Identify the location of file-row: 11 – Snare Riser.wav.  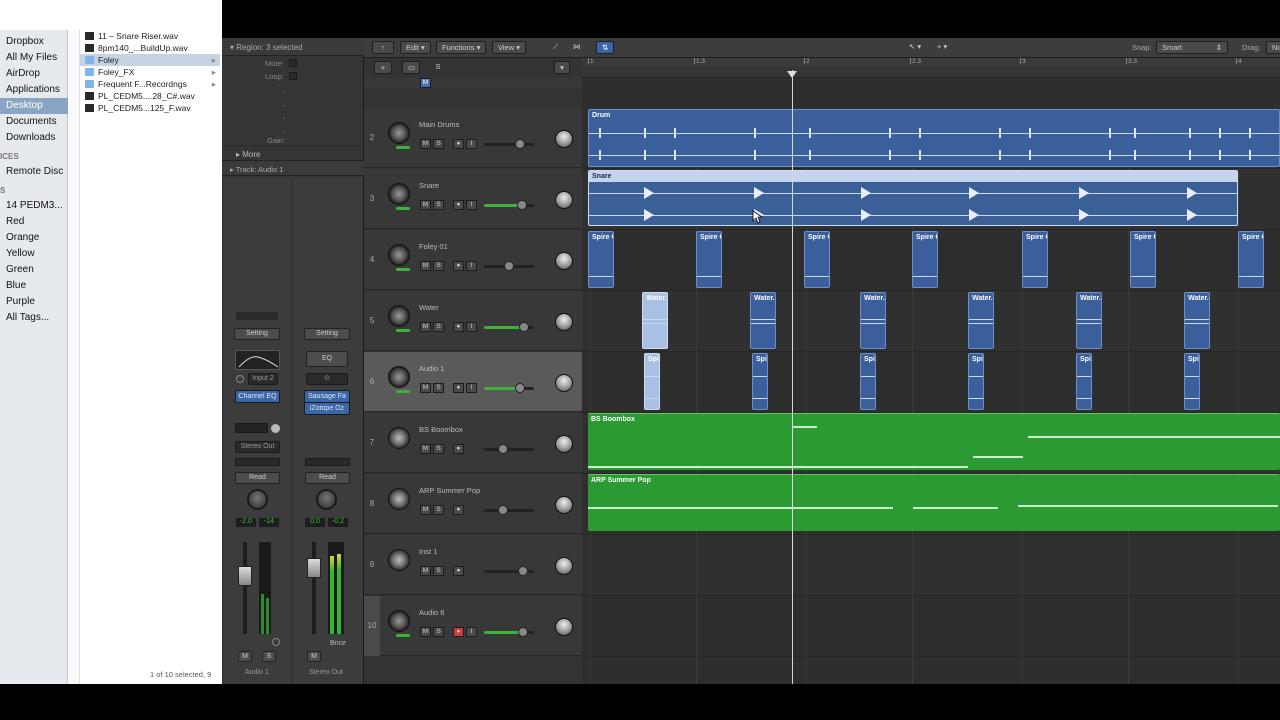
(150, 36).